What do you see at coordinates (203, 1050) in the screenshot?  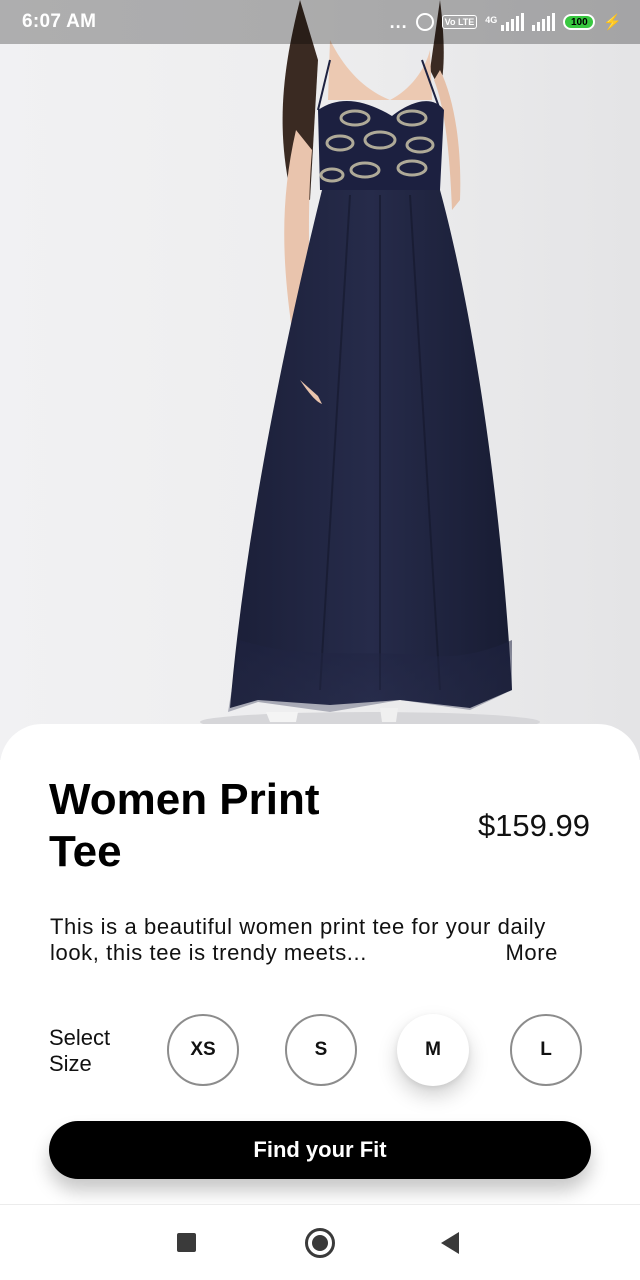 I see `size-option-xs: XS` at bounding box center [203, 1050].